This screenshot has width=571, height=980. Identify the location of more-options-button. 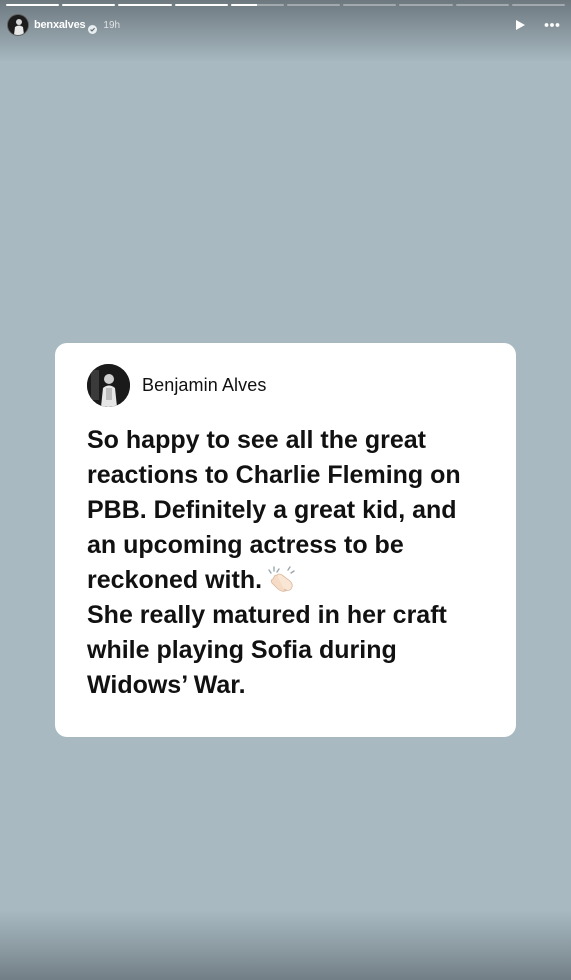
(552, 25).